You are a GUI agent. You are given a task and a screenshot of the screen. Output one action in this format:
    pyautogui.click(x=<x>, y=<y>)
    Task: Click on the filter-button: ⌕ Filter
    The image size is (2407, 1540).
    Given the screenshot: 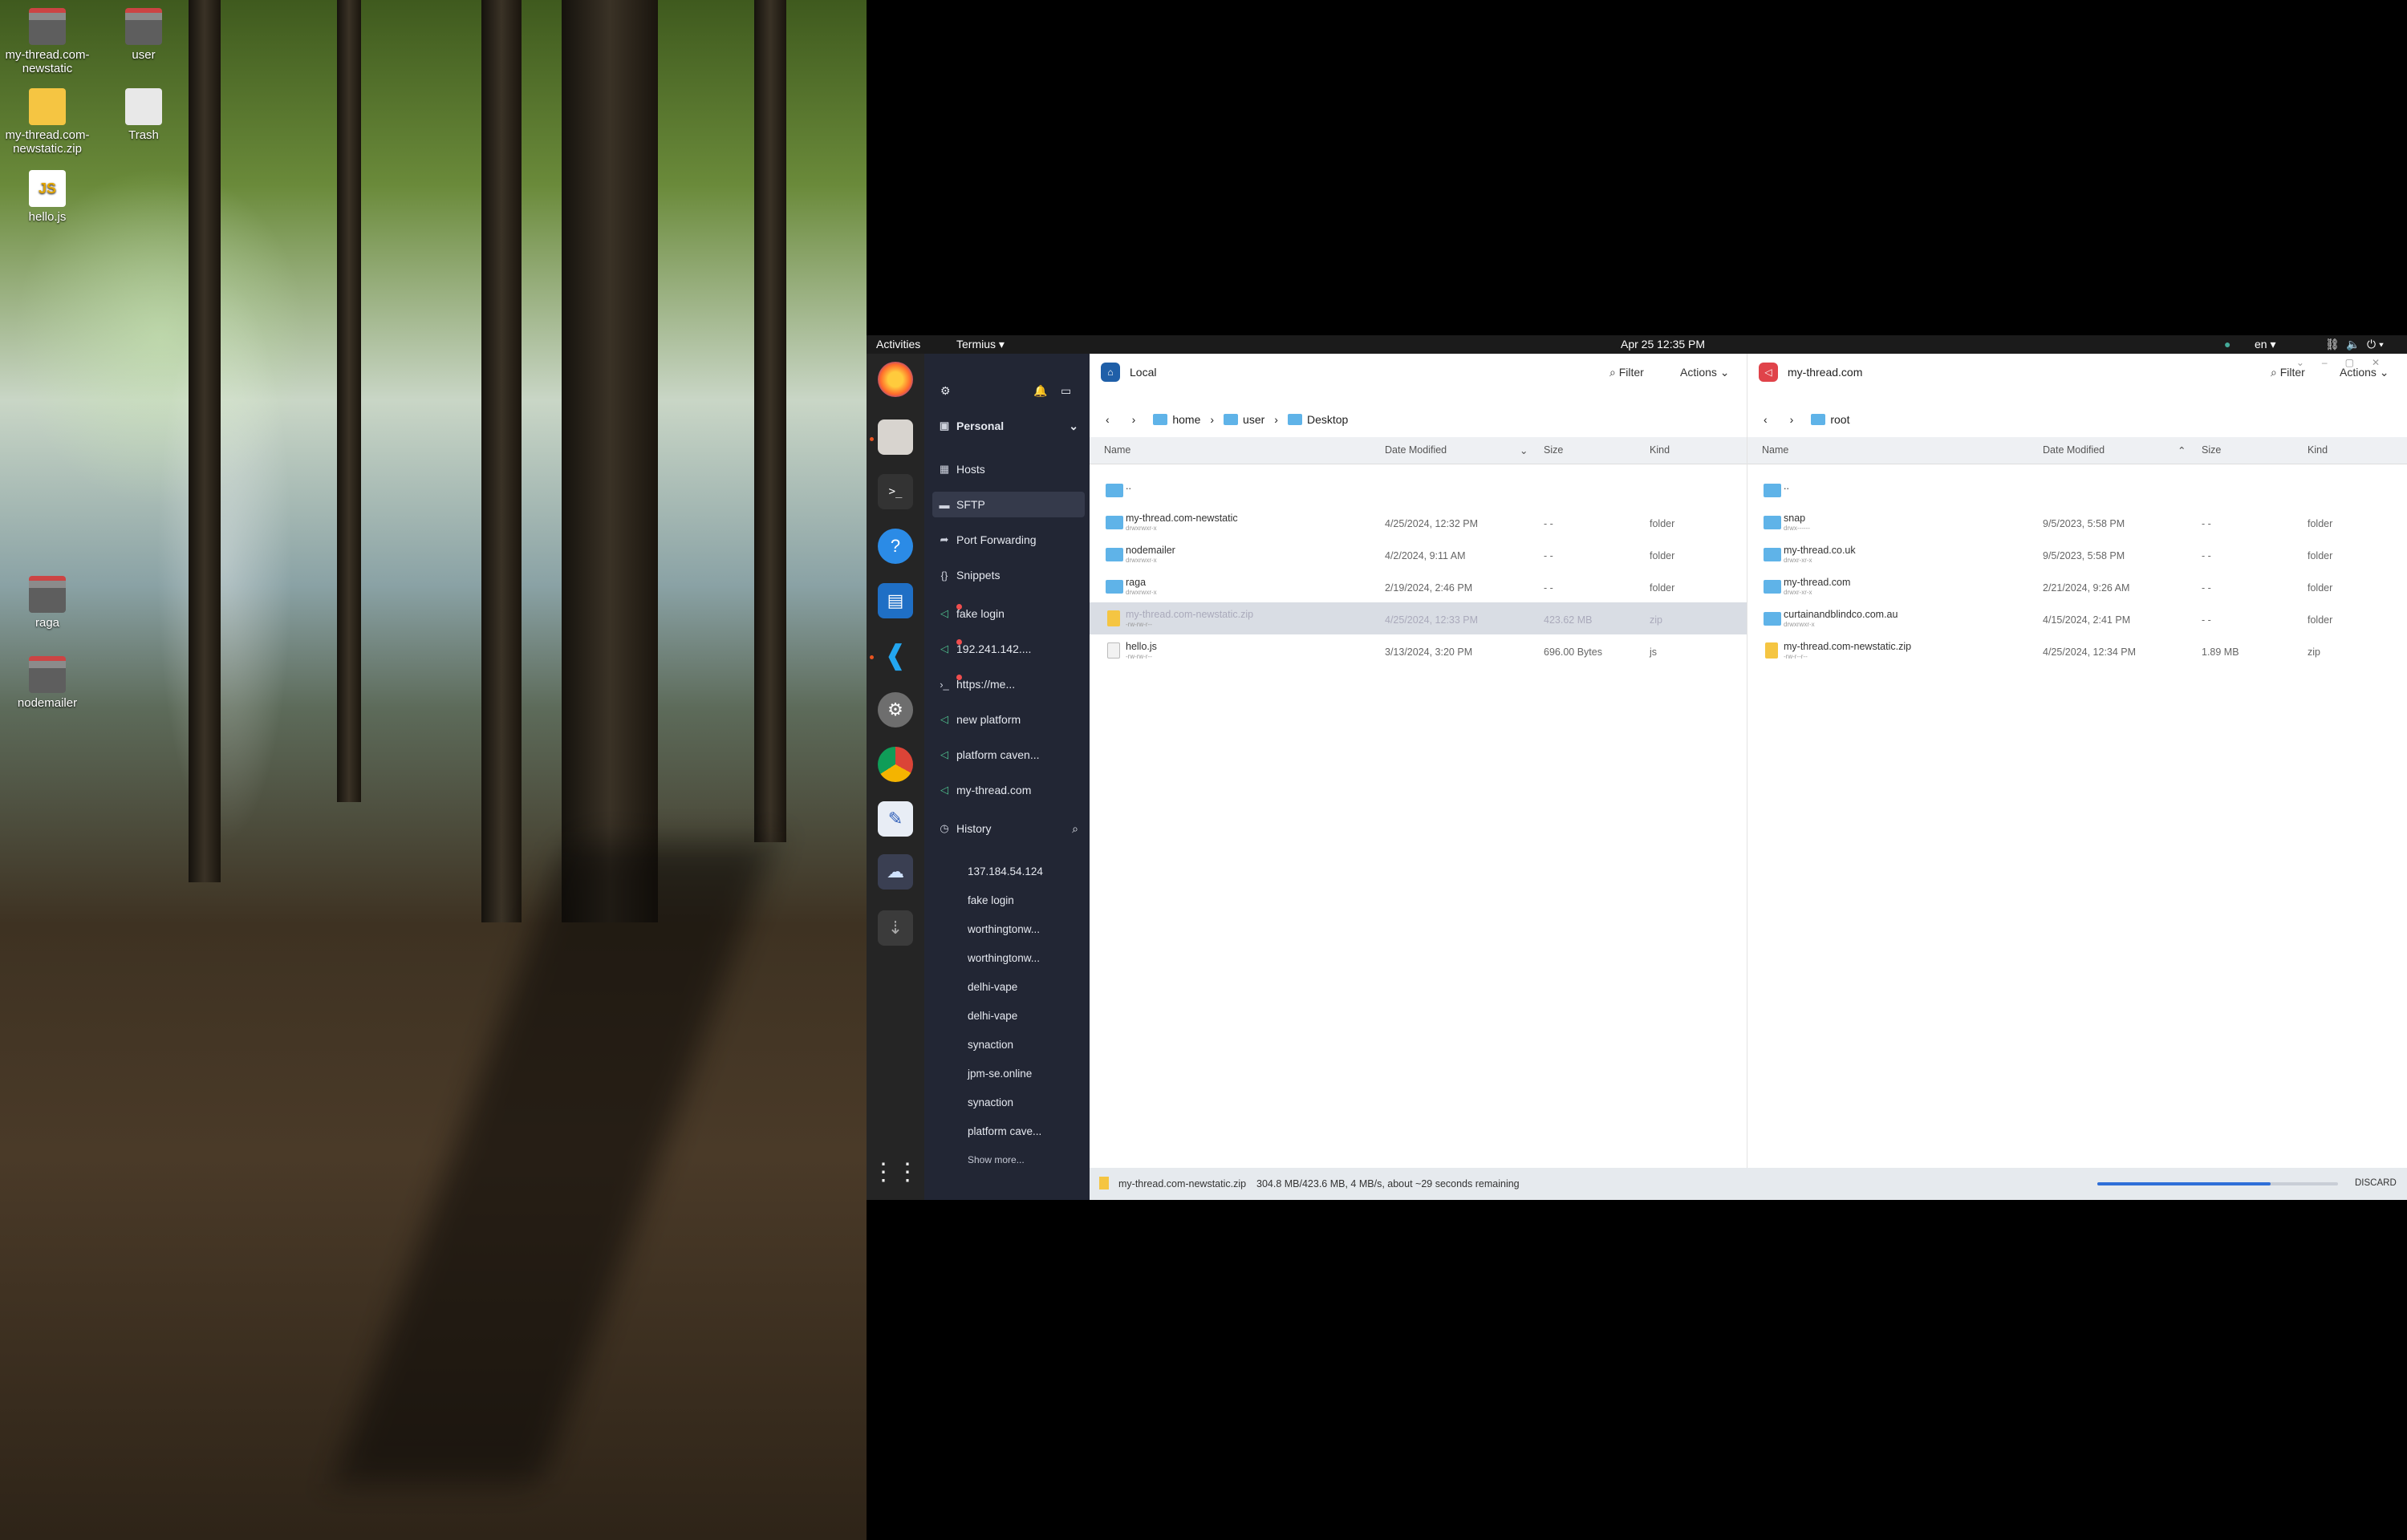 What is the action you would take?
    pyautogui.click(x=1626, y=372)
    